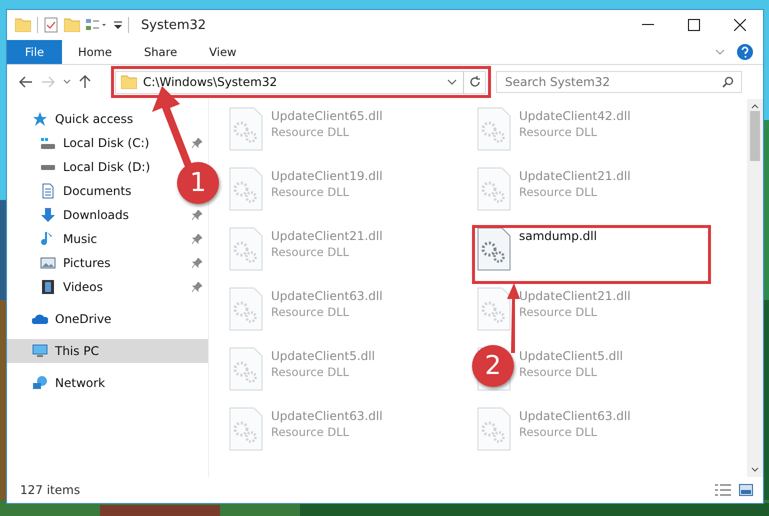 The width and height of the screenshot is (769, 516). Describe the element at coordinates (72, 25) in the screenshot. I see `new-folder-icon` at that location.